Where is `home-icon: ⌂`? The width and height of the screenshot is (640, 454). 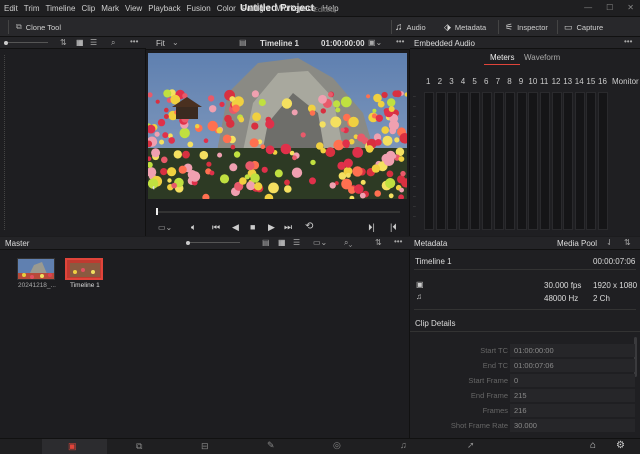 home-icon: ⌂ is located at coordinates (593, 445).